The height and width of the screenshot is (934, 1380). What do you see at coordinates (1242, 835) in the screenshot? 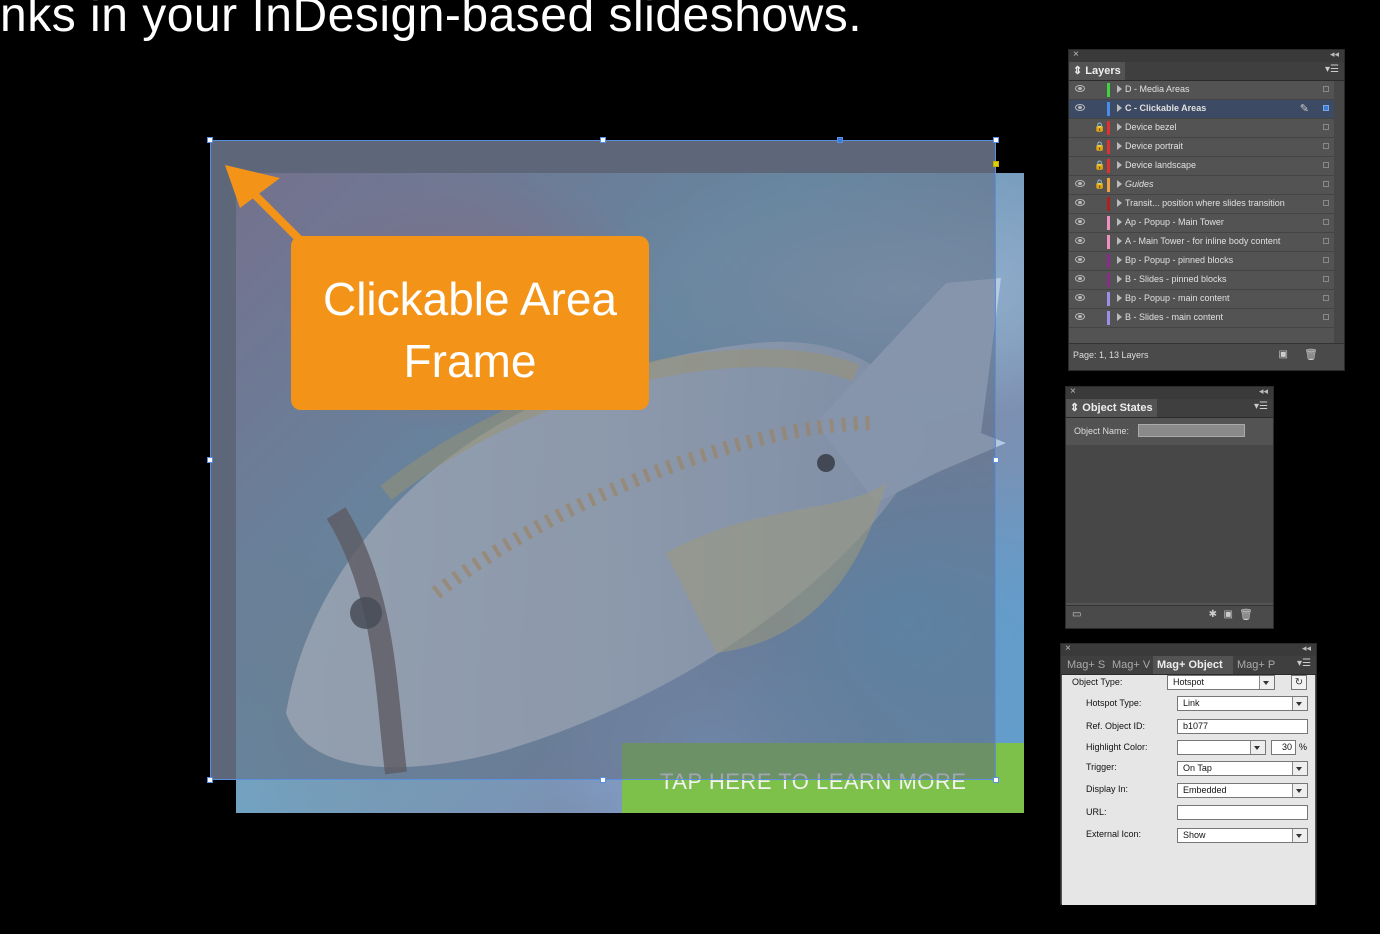
I see `external-icon-select: Show` at bounding box center [1242, 835].